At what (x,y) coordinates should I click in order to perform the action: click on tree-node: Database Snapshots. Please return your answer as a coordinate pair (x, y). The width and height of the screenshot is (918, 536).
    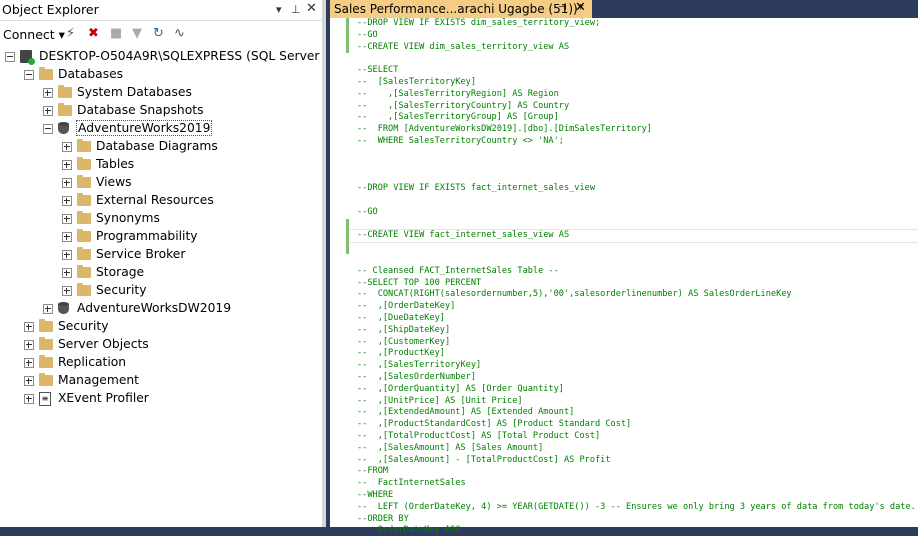
    Looking at the image, I should click on (161, 111).